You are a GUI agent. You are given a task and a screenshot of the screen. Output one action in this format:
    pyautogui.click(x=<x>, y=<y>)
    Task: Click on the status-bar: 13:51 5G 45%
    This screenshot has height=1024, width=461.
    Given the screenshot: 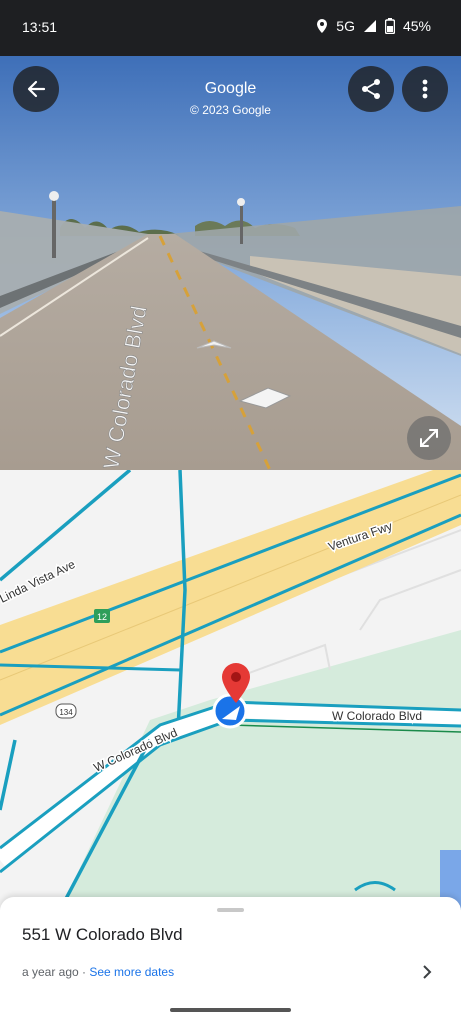 What is the action you would take?
    pyautogui.click(x=230, y=28)
    